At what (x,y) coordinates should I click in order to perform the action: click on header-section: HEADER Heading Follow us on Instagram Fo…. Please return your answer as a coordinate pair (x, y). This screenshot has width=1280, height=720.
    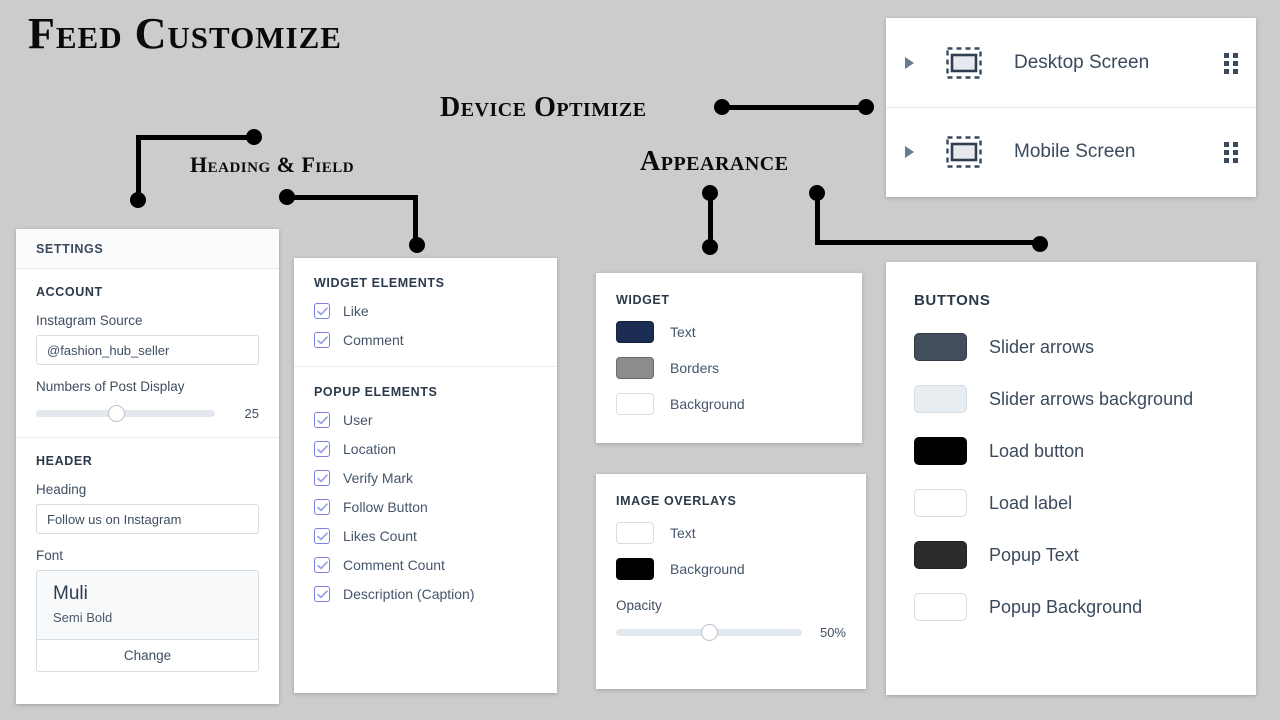
    Looking at the image, I should click on (147, 562).